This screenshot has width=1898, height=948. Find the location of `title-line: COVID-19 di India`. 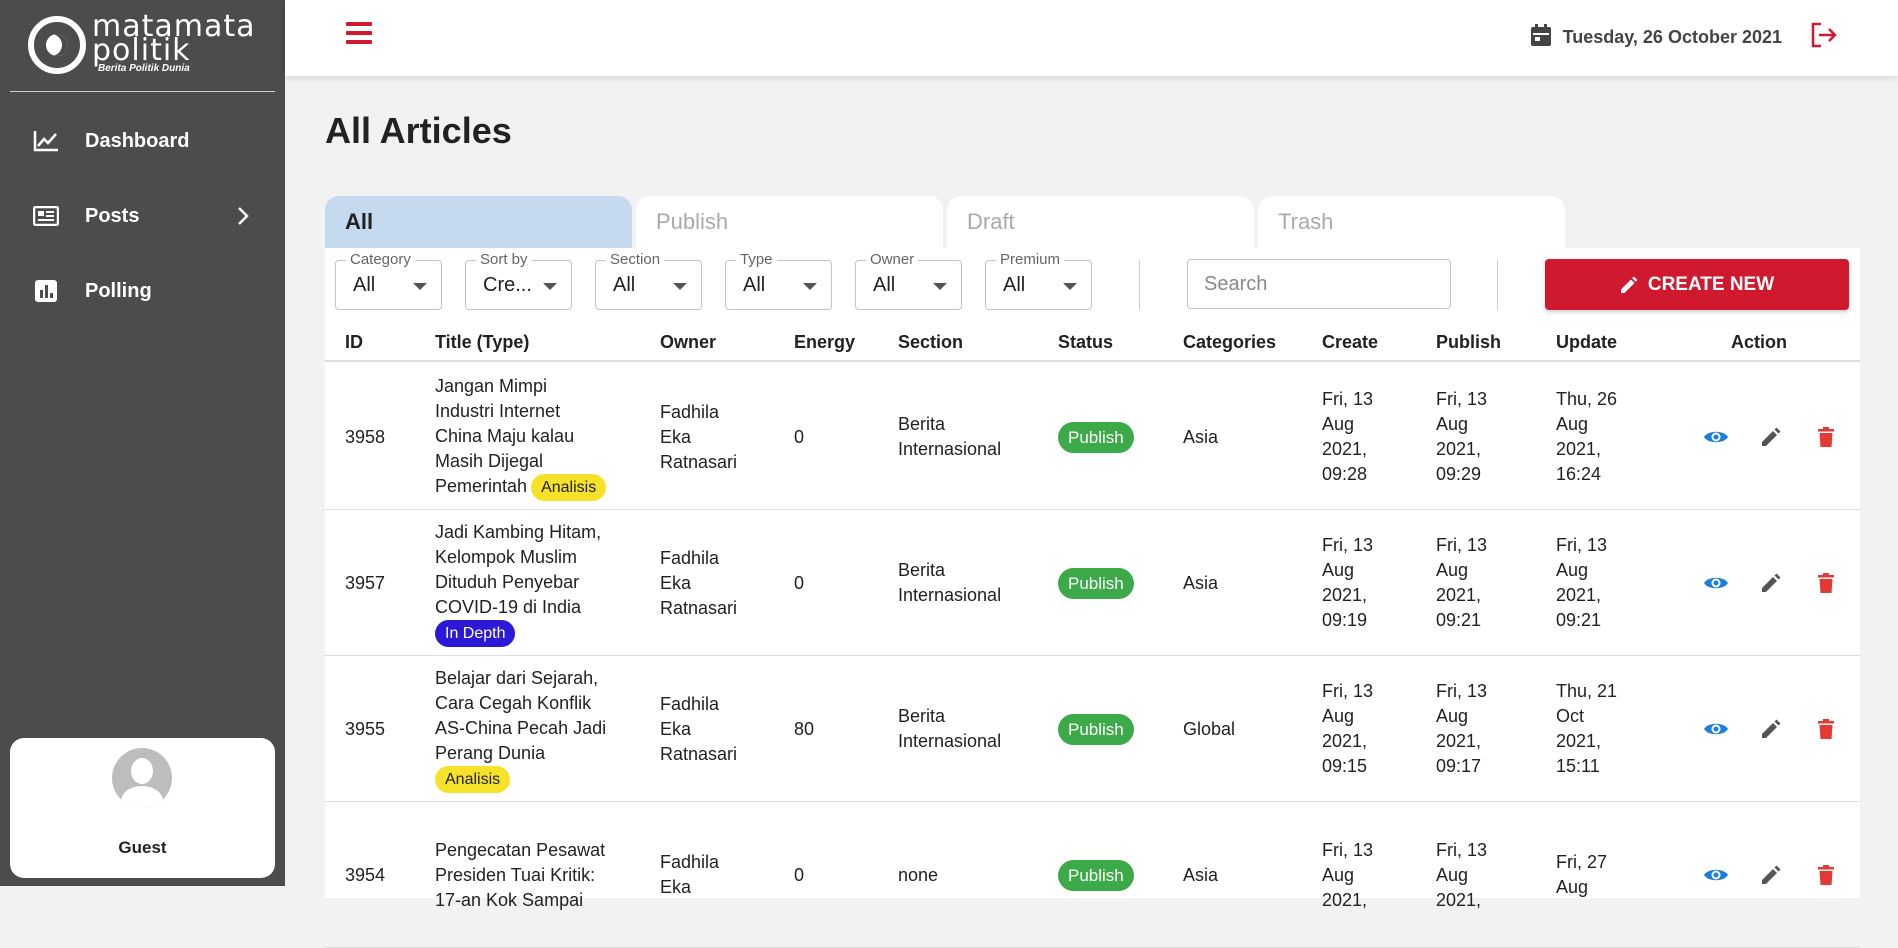

title-line: COVID-19 di India is located at coordinates (508, 606).